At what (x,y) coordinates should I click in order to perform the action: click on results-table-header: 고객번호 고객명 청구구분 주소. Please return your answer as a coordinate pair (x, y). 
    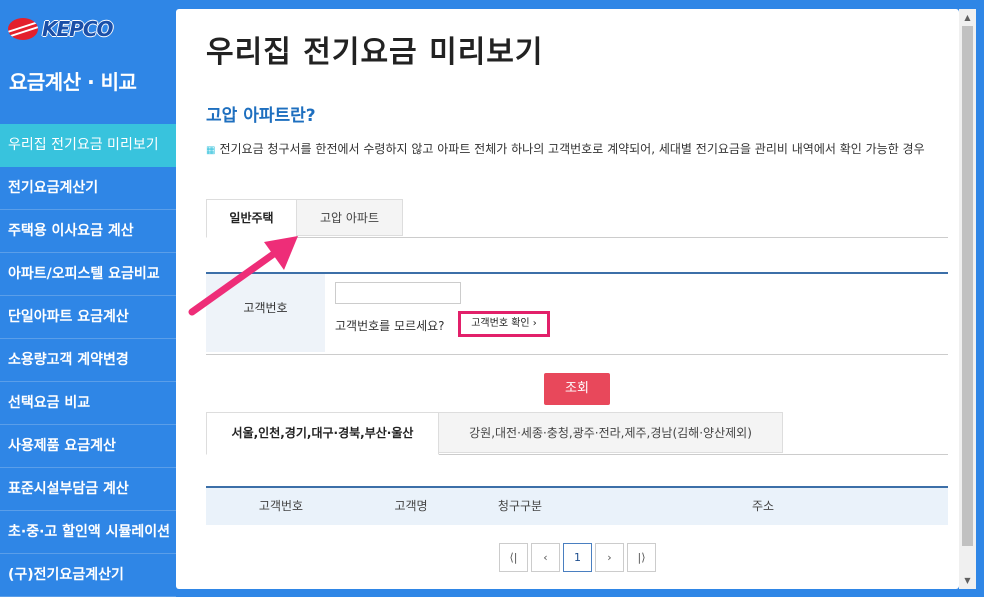
    Looking at the image, I should click on (577, 505).